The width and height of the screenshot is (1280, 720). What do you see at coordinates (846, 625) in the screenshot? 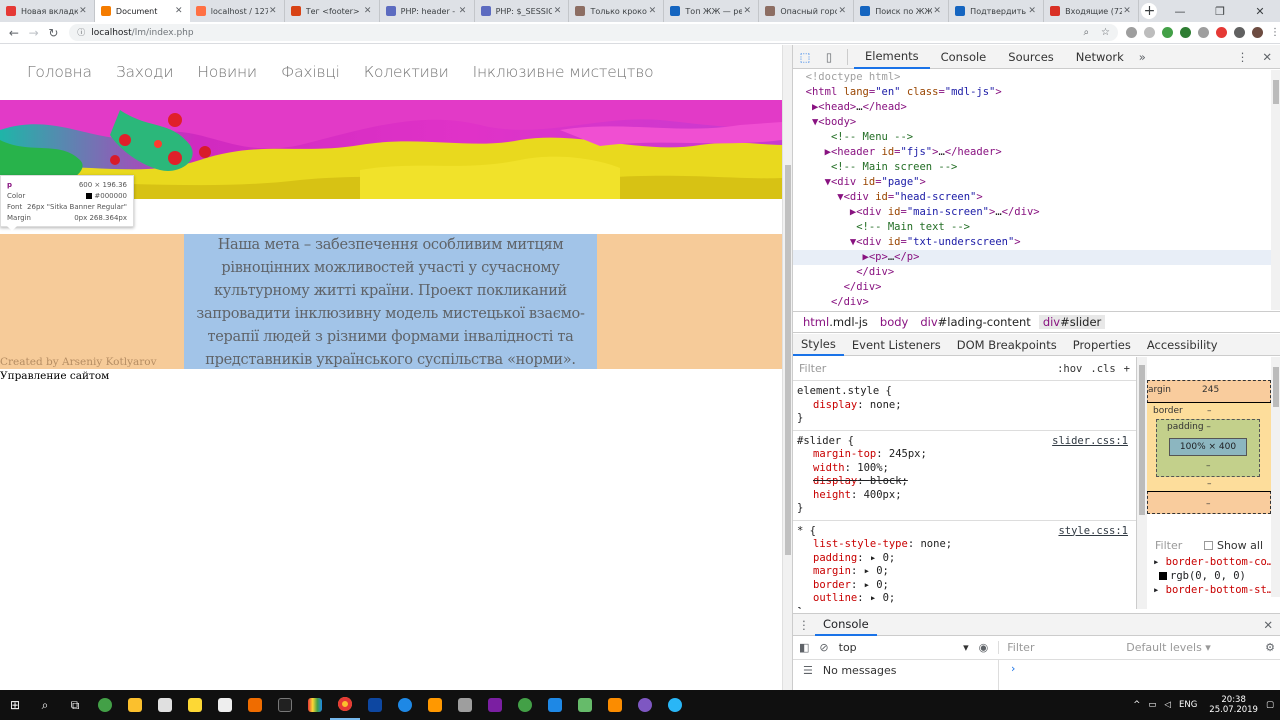
I see `console-drawer-tab: Console` at bounding box center [846, 625].